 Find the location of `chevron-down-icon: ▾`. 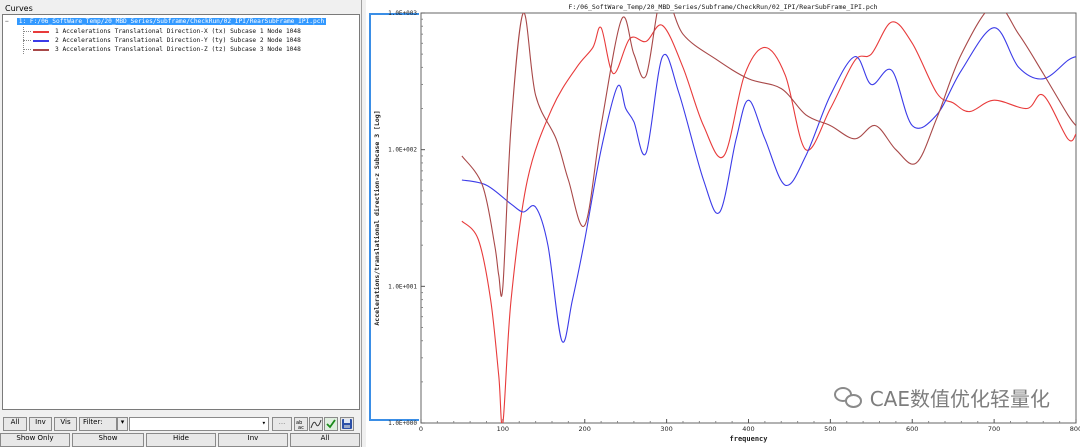

chevron-down-icon: ▾ is located at coordinates (264, 423).